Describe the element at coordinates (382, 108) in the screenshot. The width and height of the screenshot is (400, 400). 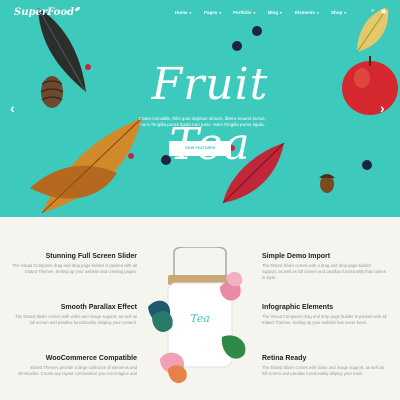
I see `slider-next-arrow: ›` at that location.